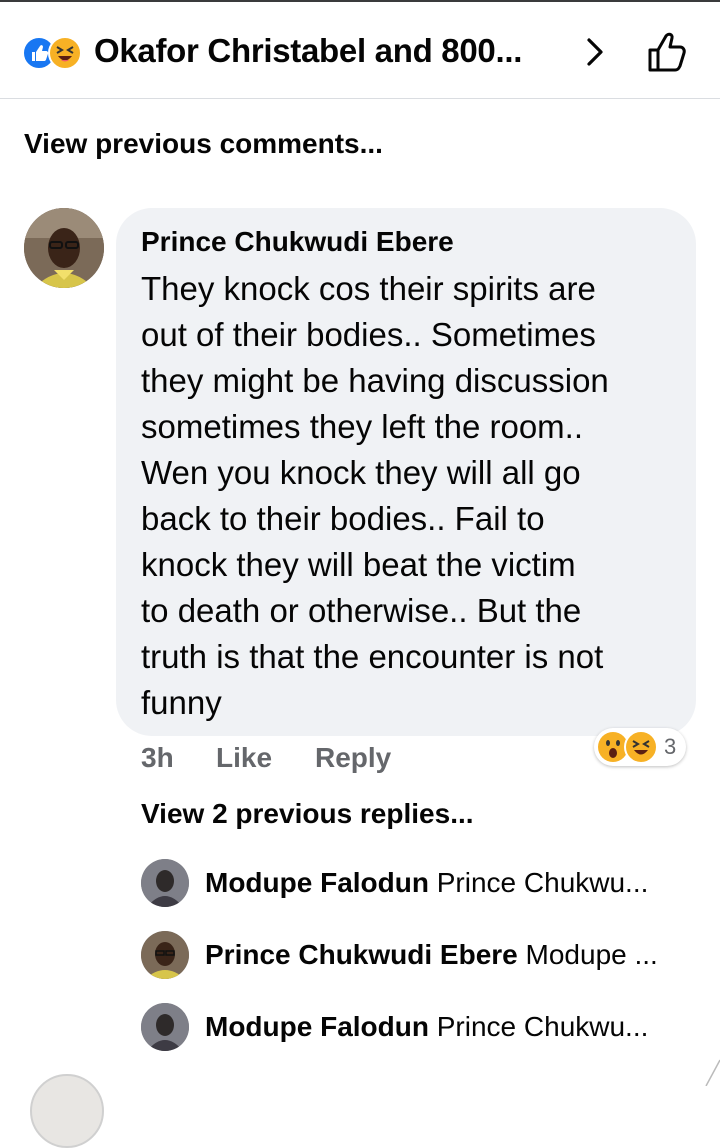  Describe the element at coordinates (353, 758) in the screenshot. I see `reply-button: Reply` at that location.